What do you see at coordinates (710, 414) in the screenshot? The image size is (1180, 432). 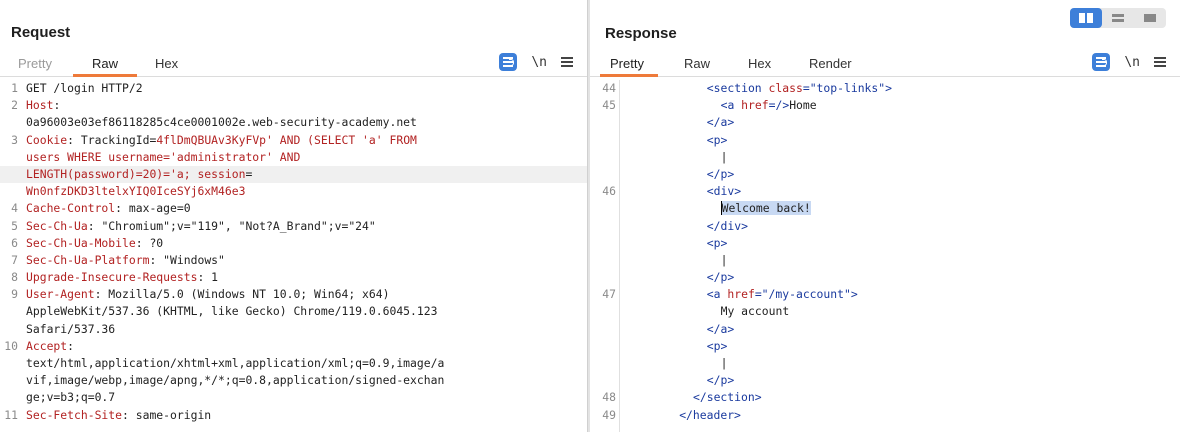 I see `code-token: </header>` at bounding box center [710, 414].